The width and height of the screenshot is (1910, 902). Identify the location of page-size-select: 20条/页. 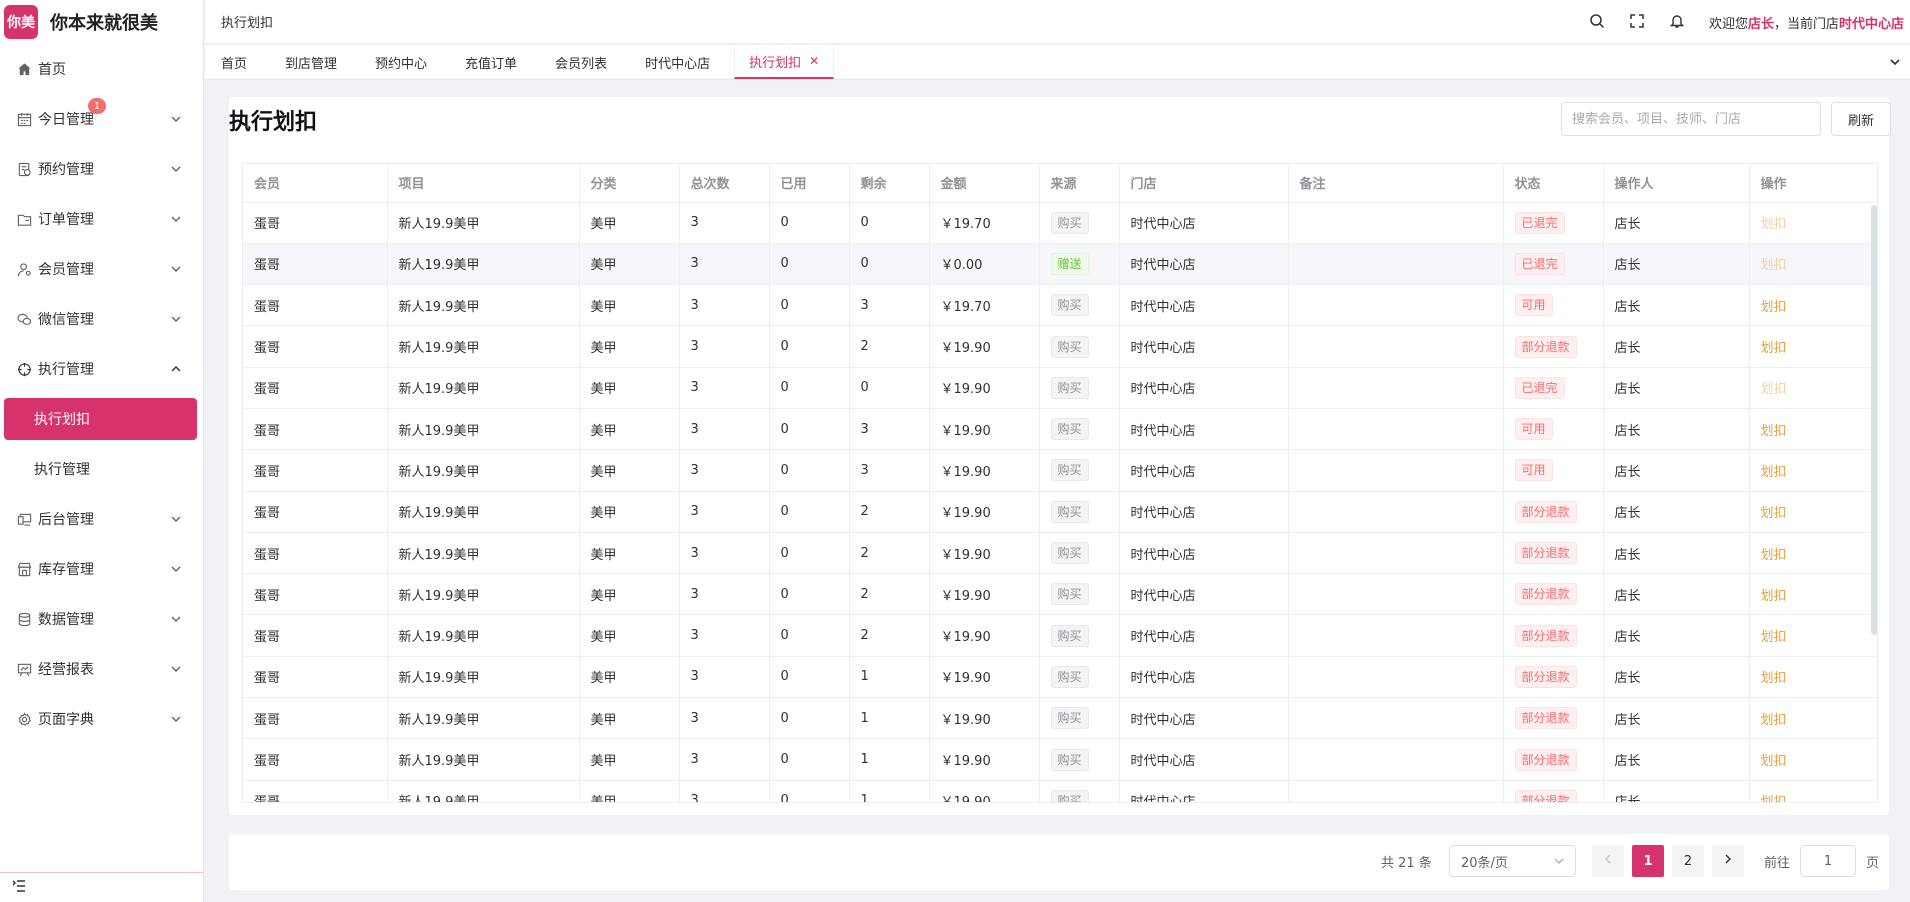
(1512, 861).